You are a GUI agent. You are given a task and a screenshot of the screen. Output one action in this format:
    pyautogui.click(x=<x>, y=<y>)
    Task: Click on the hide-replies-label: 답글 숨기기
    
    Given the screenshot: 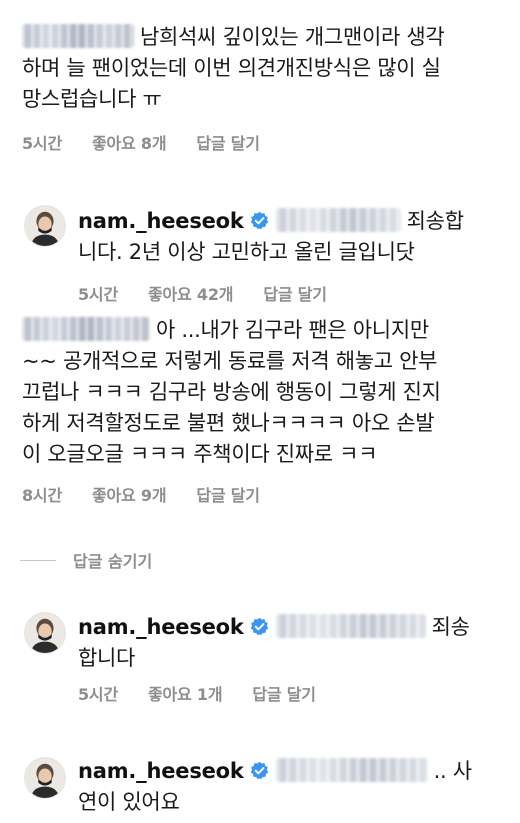 What is the action you would take?
    pyautogui.click(x=112, y=560)
    